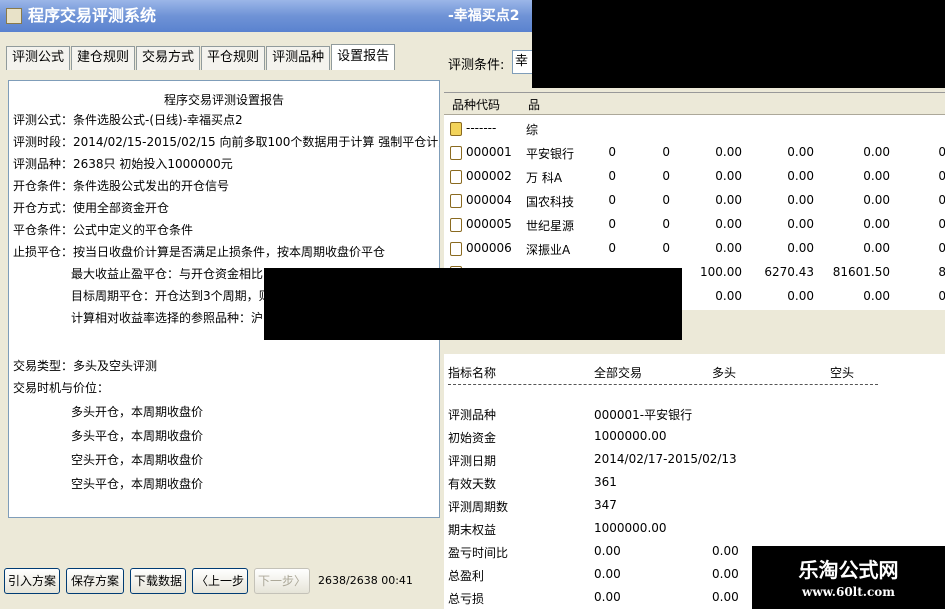 Image resolution: width=945 pixels, height=609 pixels. Describe the element at coordinates (550, 201) in the screenshot. I see `row-name: 国农科技` at that location.